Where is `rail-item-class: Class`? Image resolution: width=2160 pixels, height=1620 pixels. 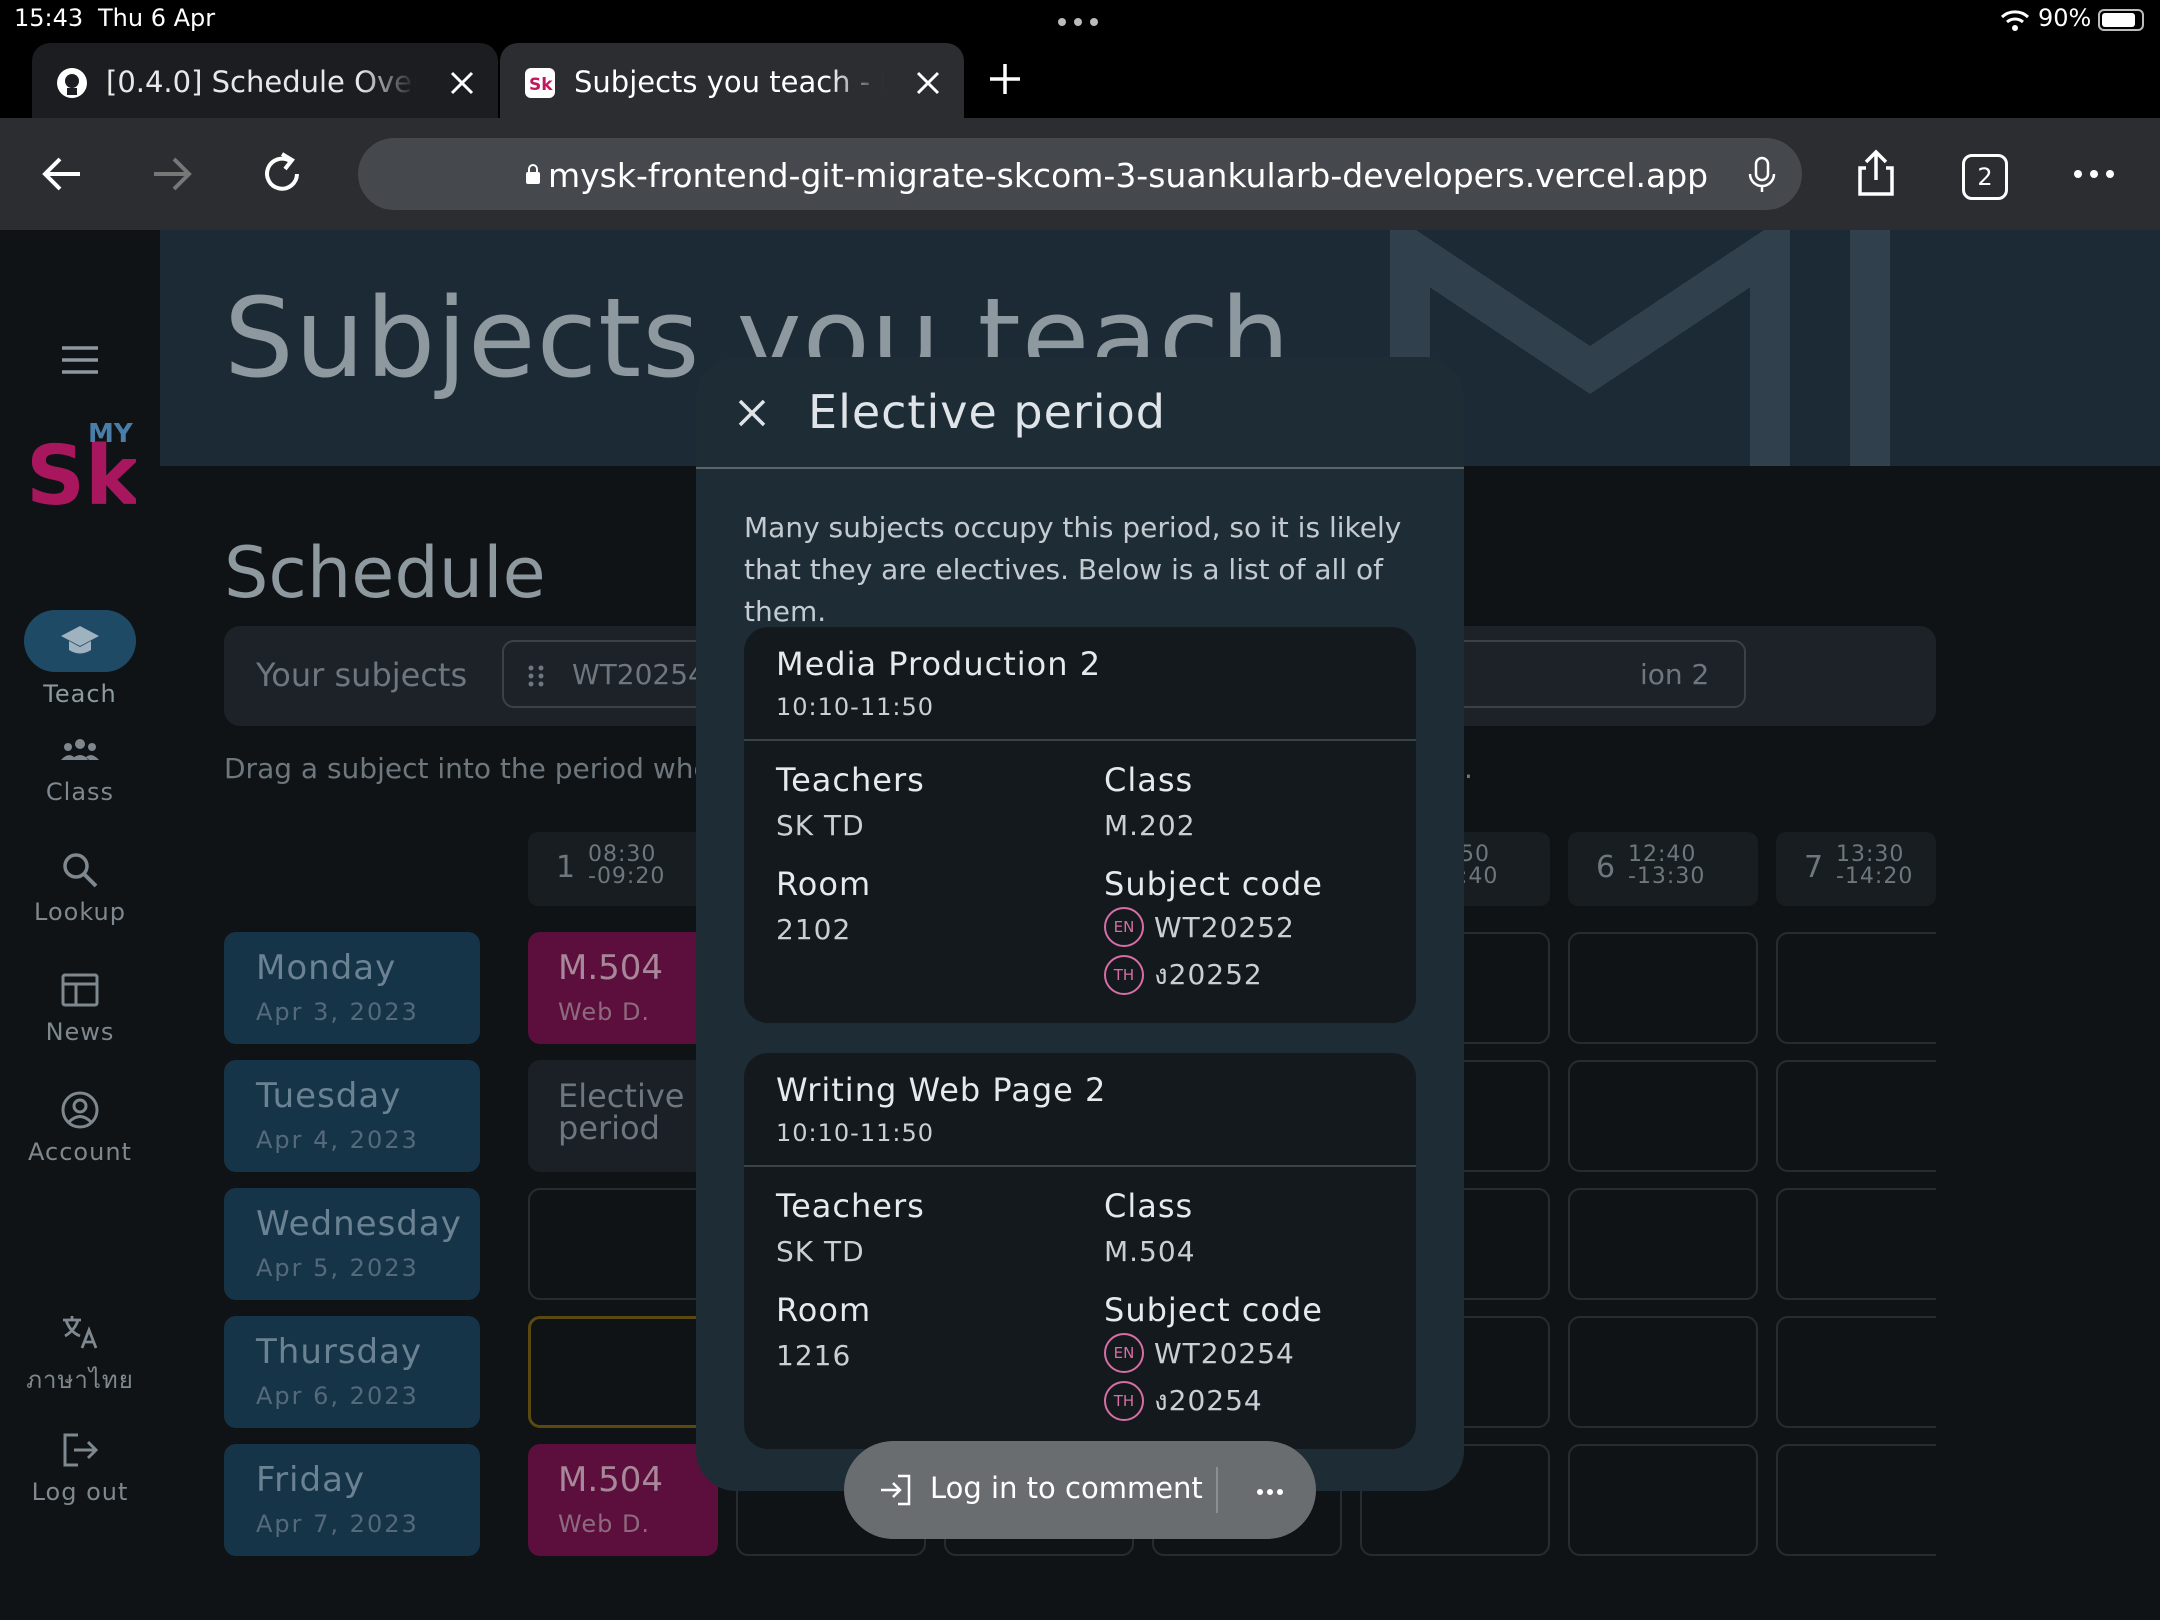
rail-item-class: Class is located at coordinates (80, 768).